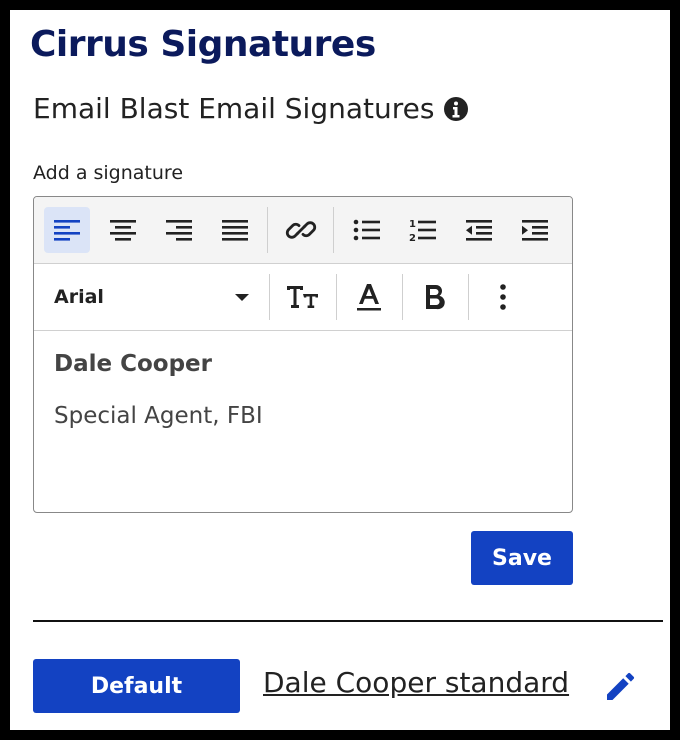 The width and height of the screenshot is (680, 740). I want to click on info-circle-icon, so click(456, 108).